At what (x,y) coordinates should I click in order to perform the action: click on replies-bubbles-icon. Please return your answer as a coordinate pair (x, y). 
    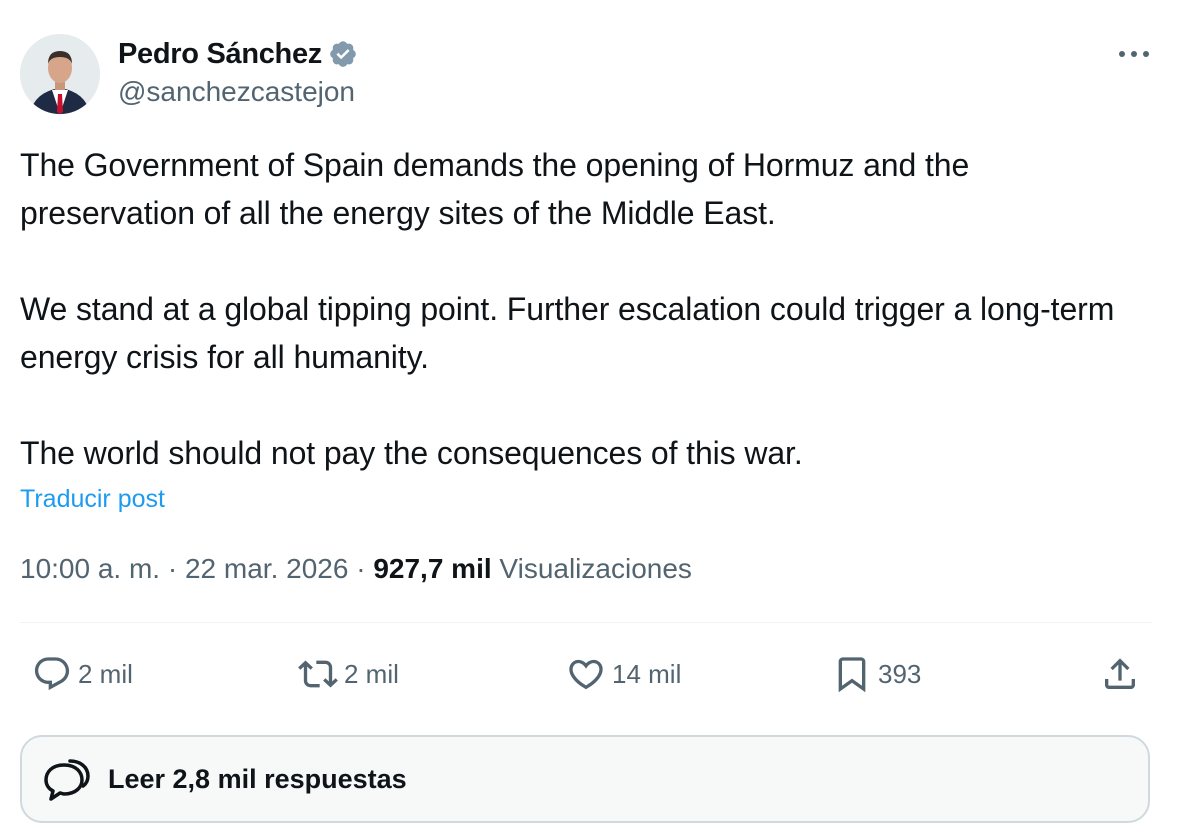
    Looking at the image, I should click on (67, 780).